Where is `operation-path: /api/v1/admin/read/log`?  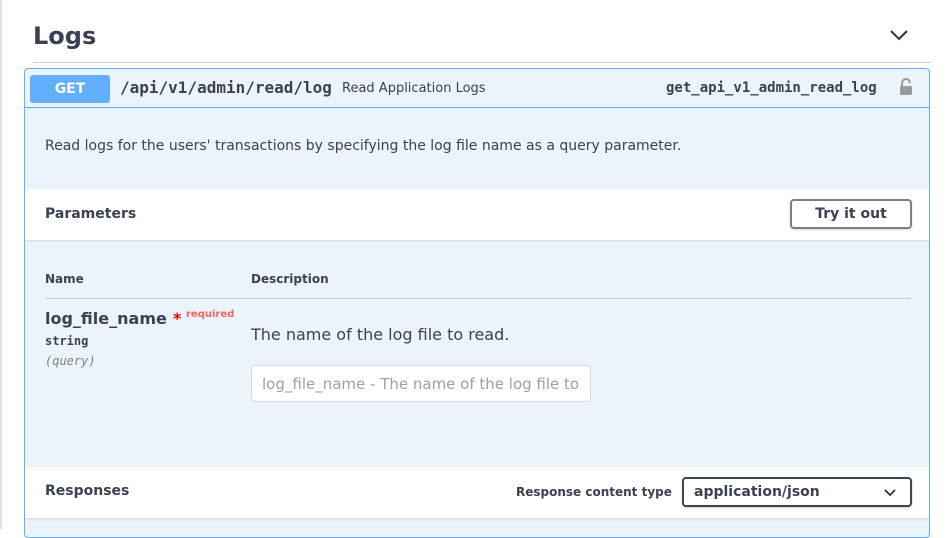 operation-path: /api/v1/admin/read/log is located at coordinates (226, 87).